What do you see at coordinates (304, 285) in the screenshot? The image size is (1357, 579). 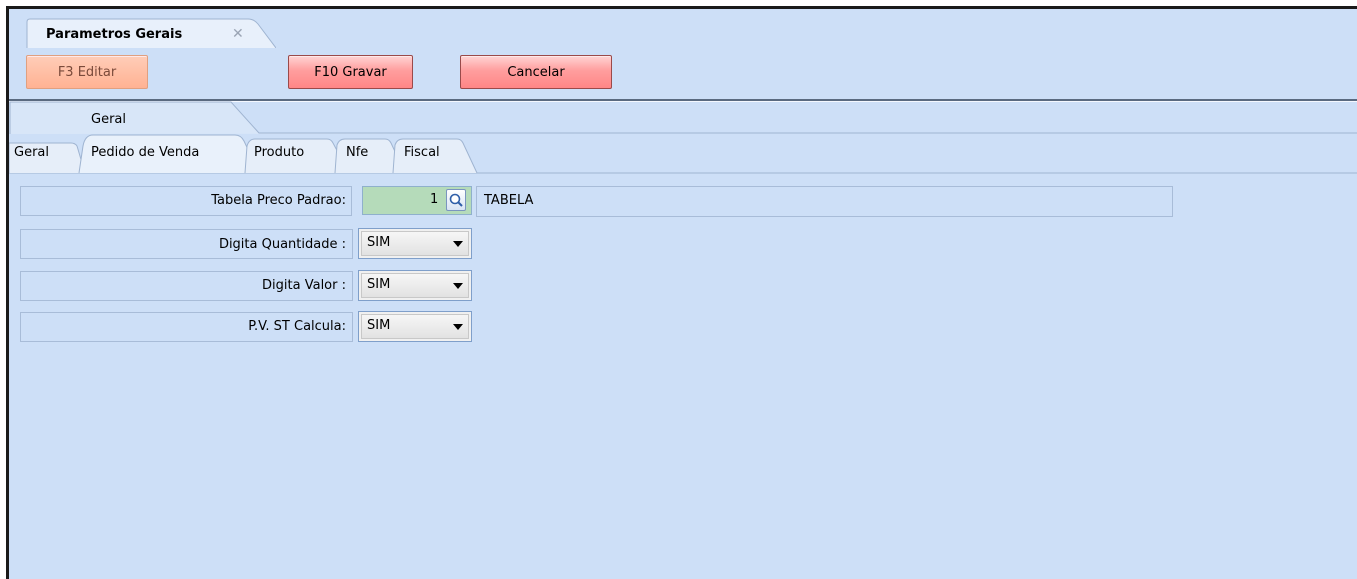 I see `digita-valor-label: Digita Valor :` at bounding box center [304, 285].